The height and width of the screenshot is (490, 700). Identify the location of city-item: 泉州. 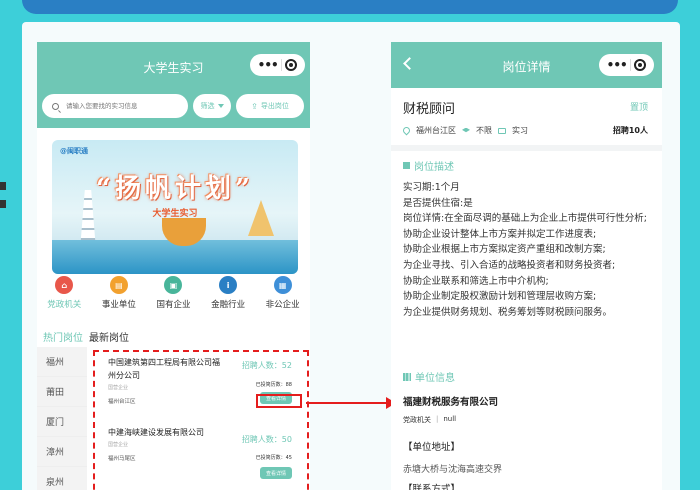
(62, 478).